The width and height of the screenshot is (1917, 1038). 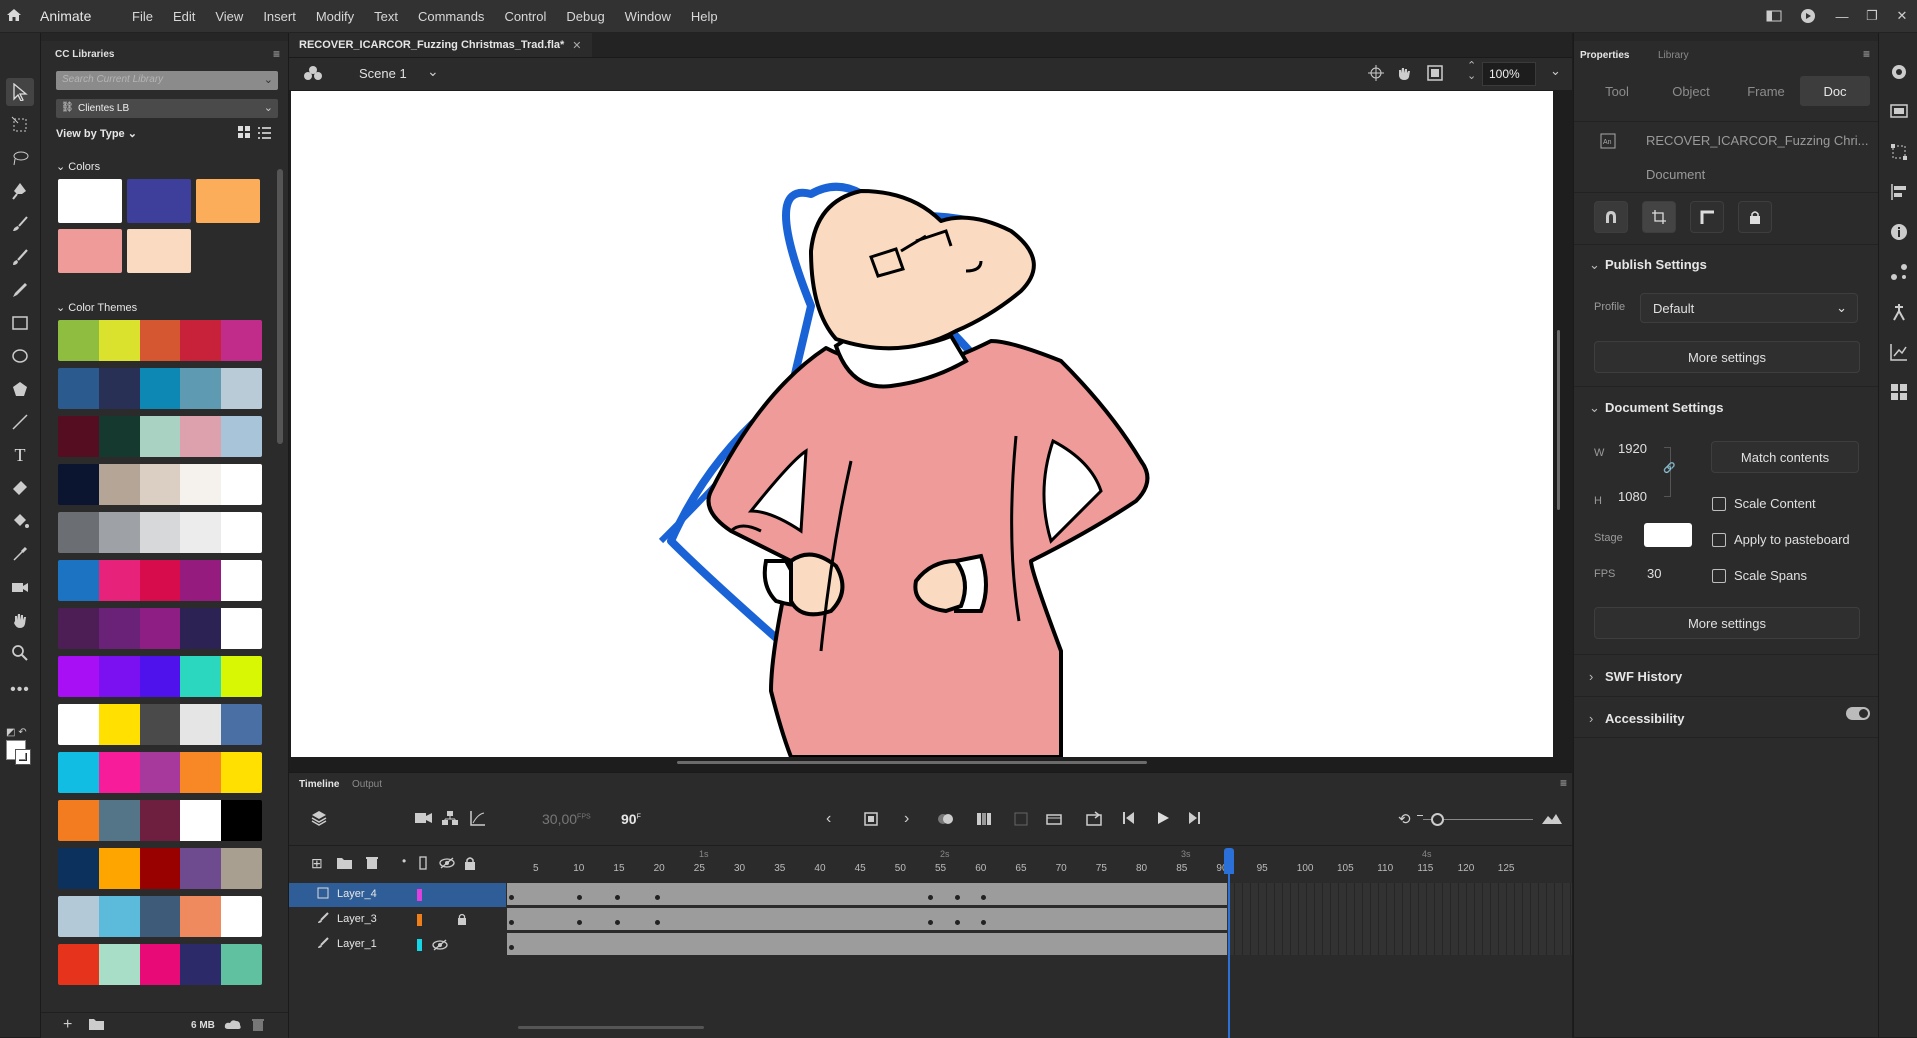 What do you see at coordinates (1021, 820) in the screenshot?
I see `sync-graphics-icon` at bounding box center [1021, 820].